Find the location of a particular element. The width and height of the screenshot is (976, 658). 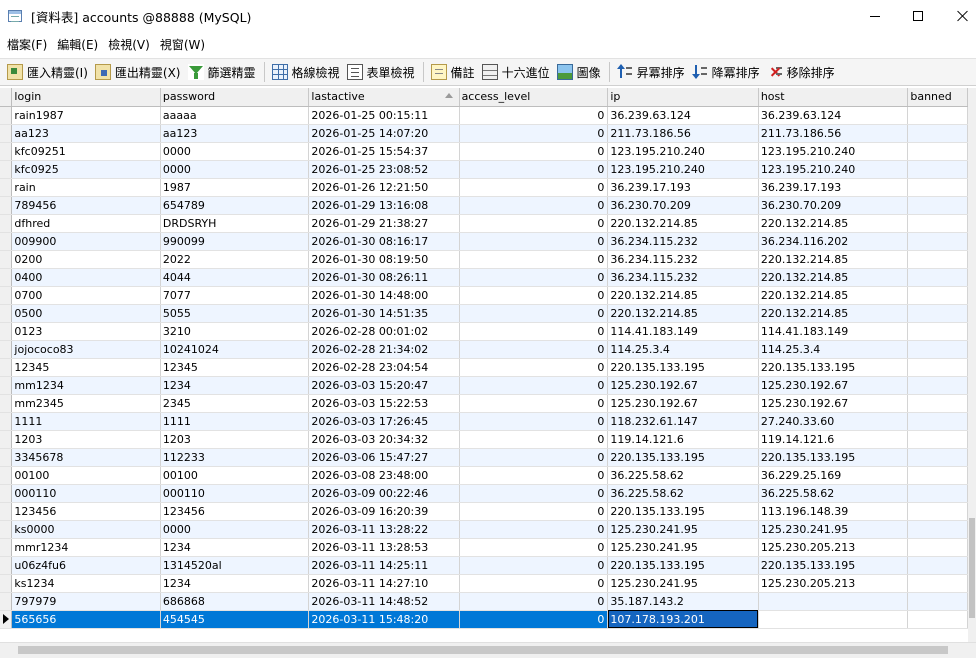

menu-file: 檔案(F) is located at coordinates (27, 44).